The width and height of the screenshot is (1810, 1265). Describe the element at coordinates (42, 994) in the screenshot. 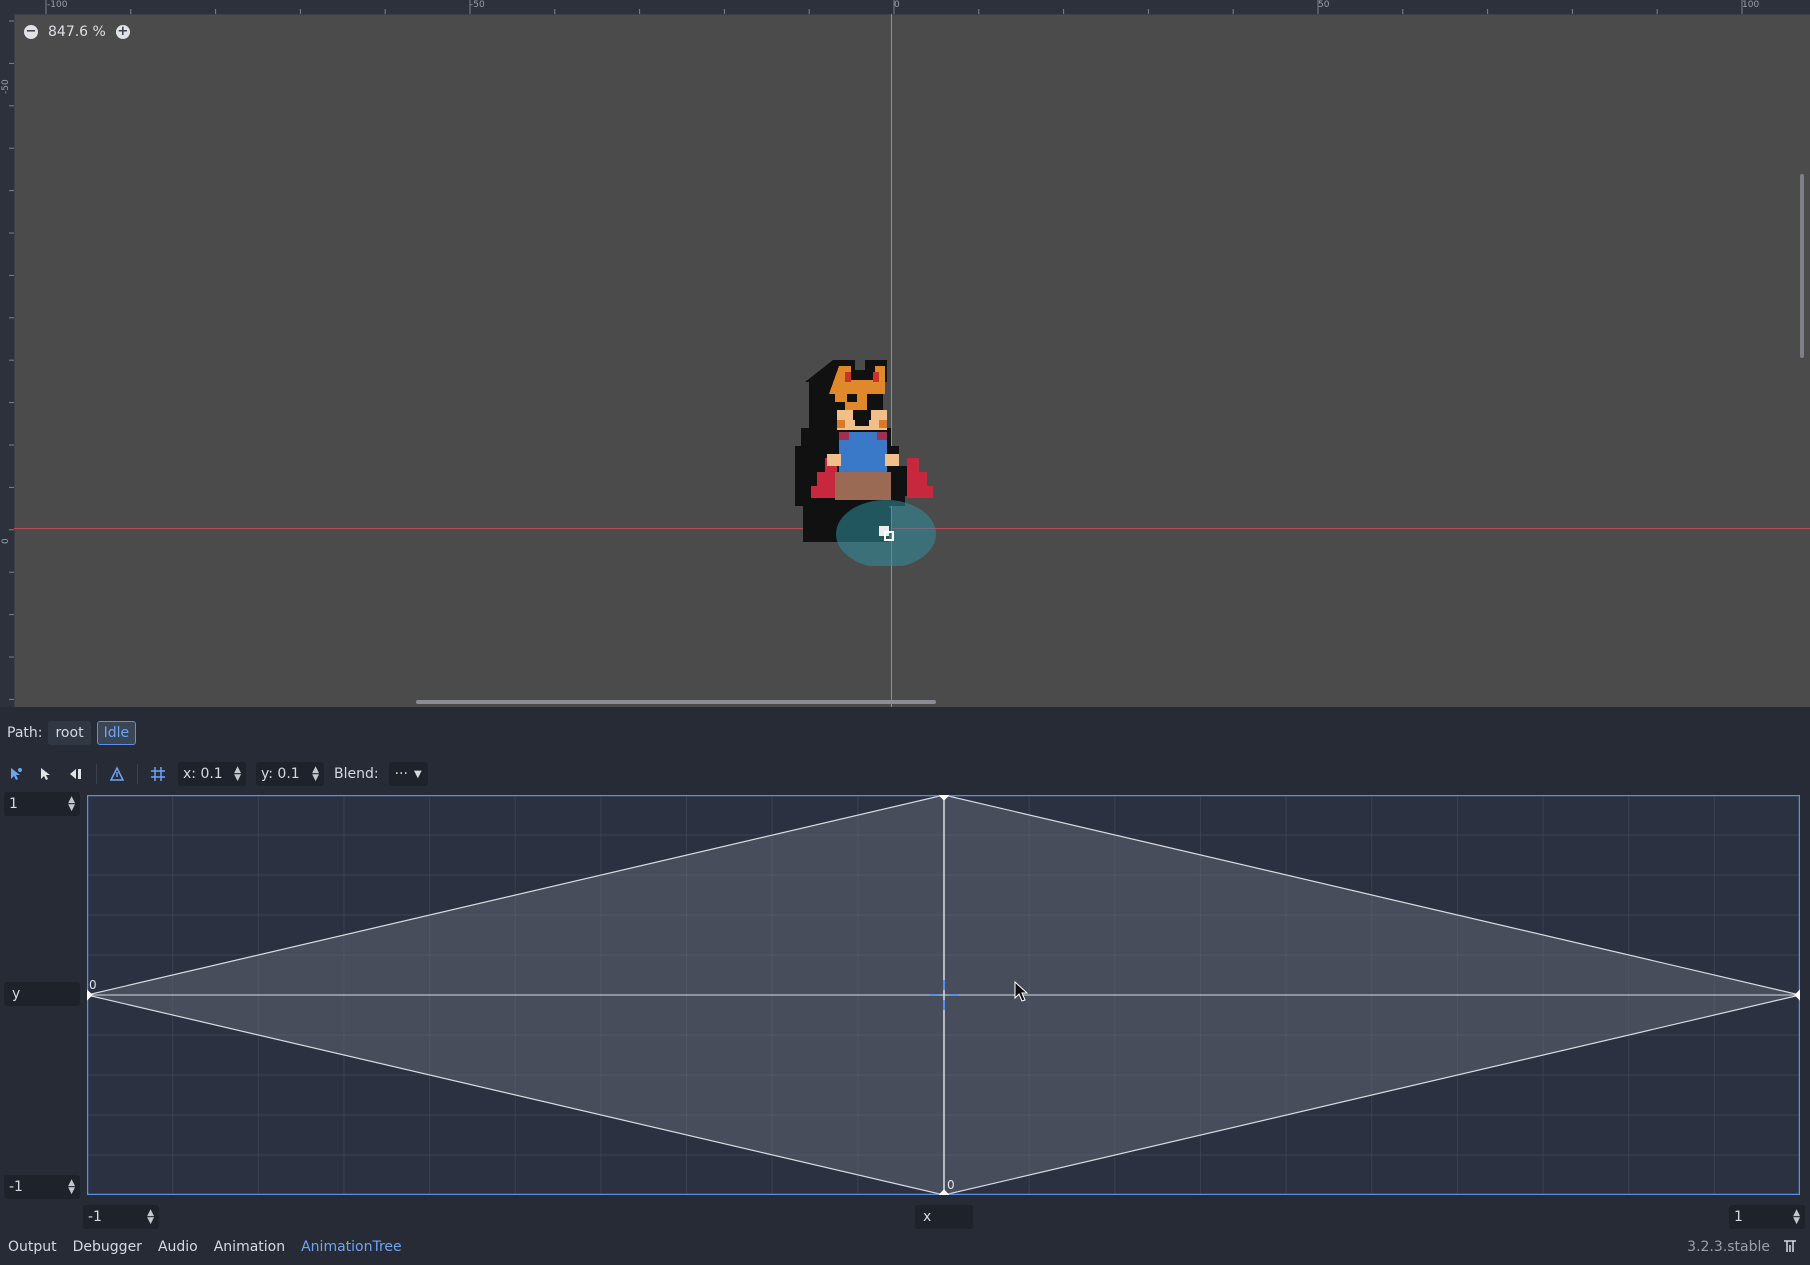

I see `y-label-field: y` at that location.